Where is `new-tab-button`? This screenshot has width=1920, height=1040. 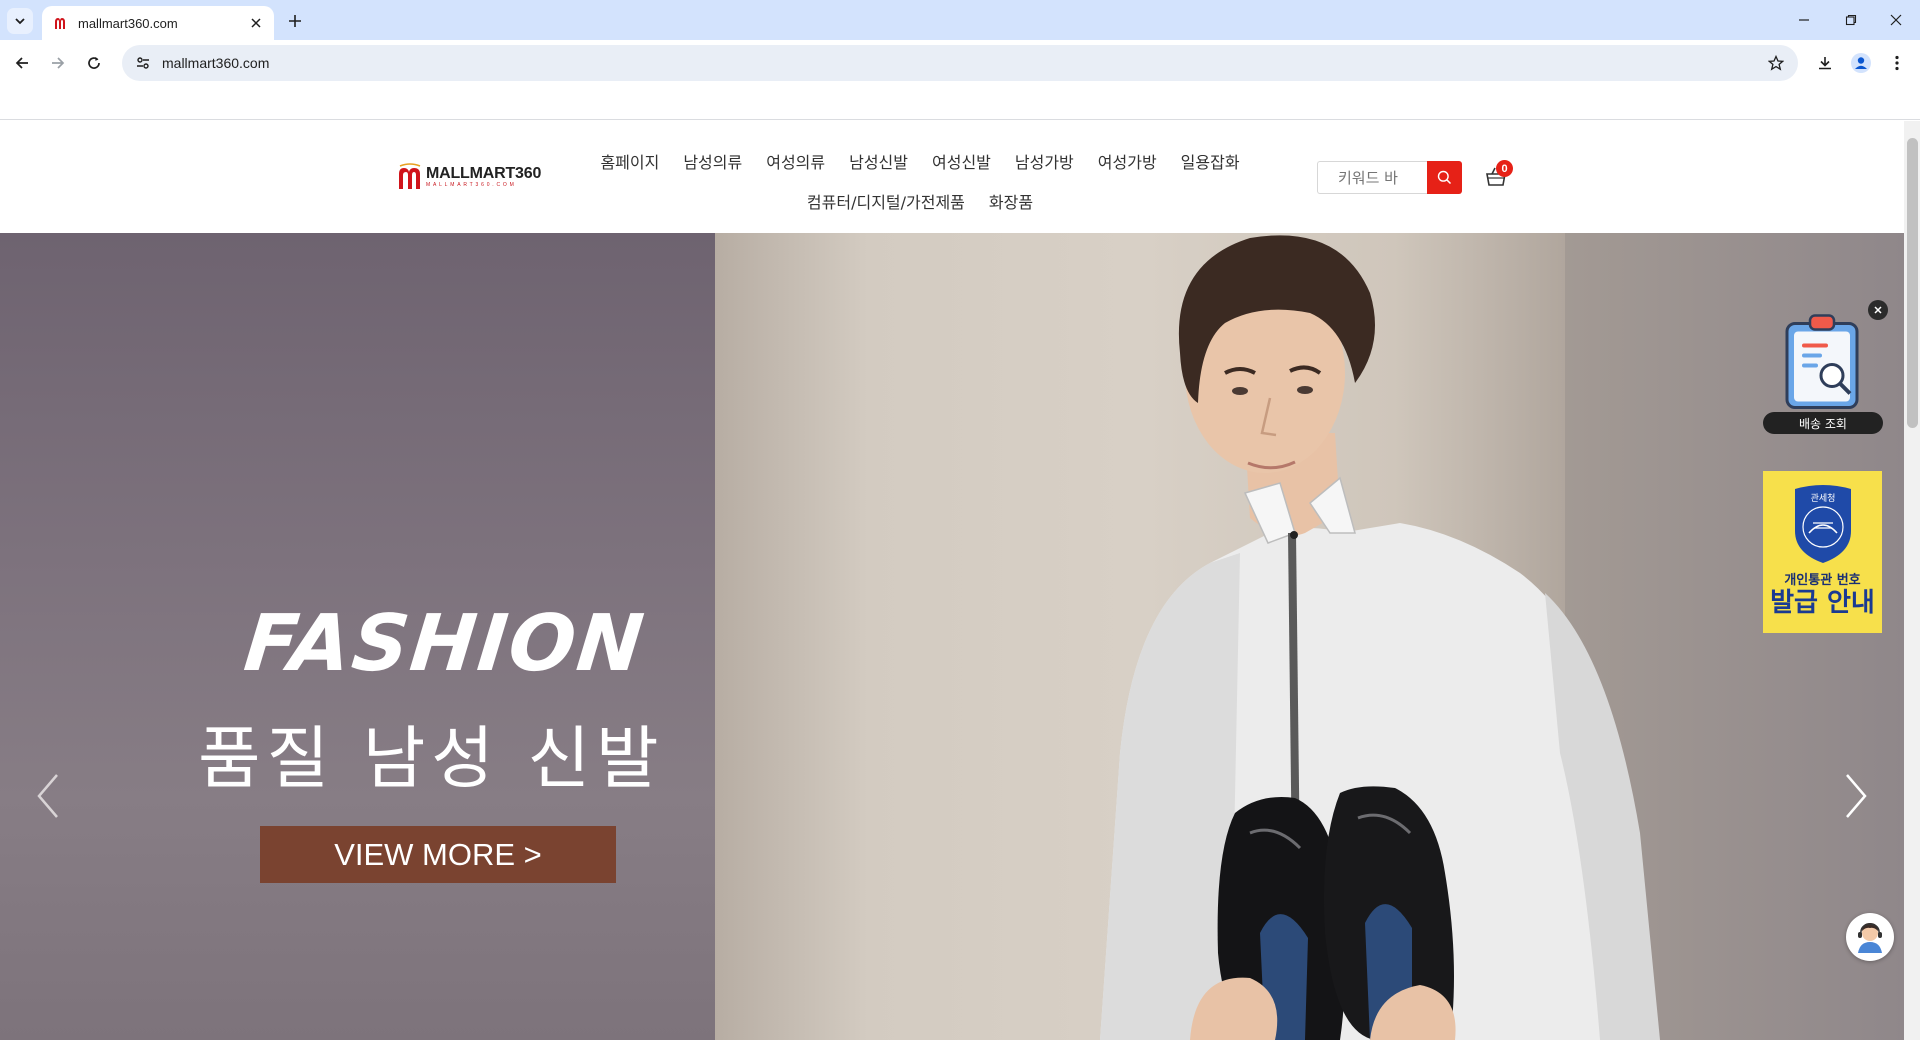
new-tab-button is located at coordinates (295, 21).